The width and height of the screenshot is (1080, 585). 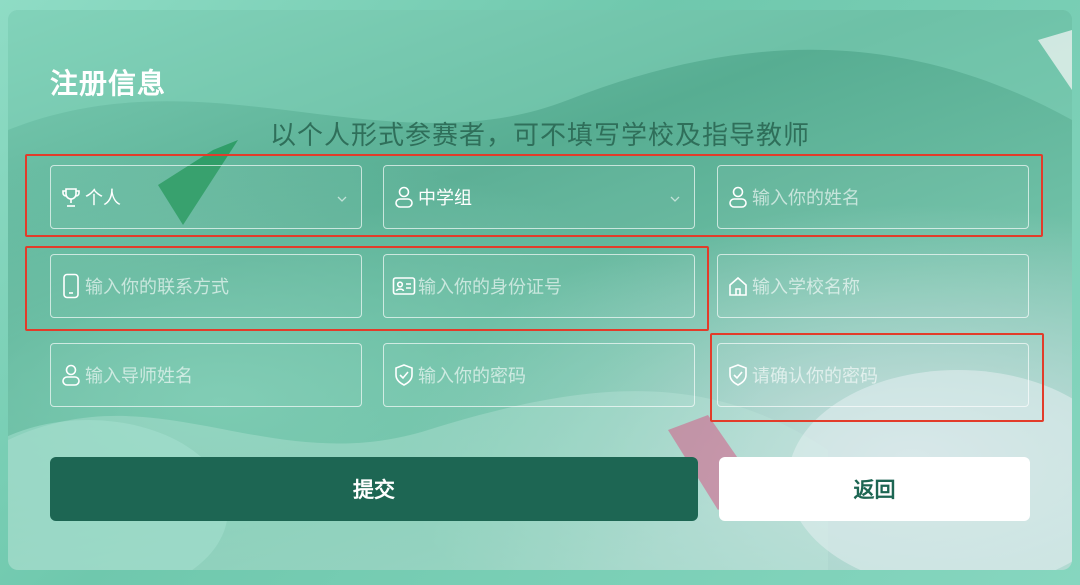 What do you see at coordinates (367, 288) in the screenshot?
I see `highlight-box-contact` at bounding box center [367, 288].